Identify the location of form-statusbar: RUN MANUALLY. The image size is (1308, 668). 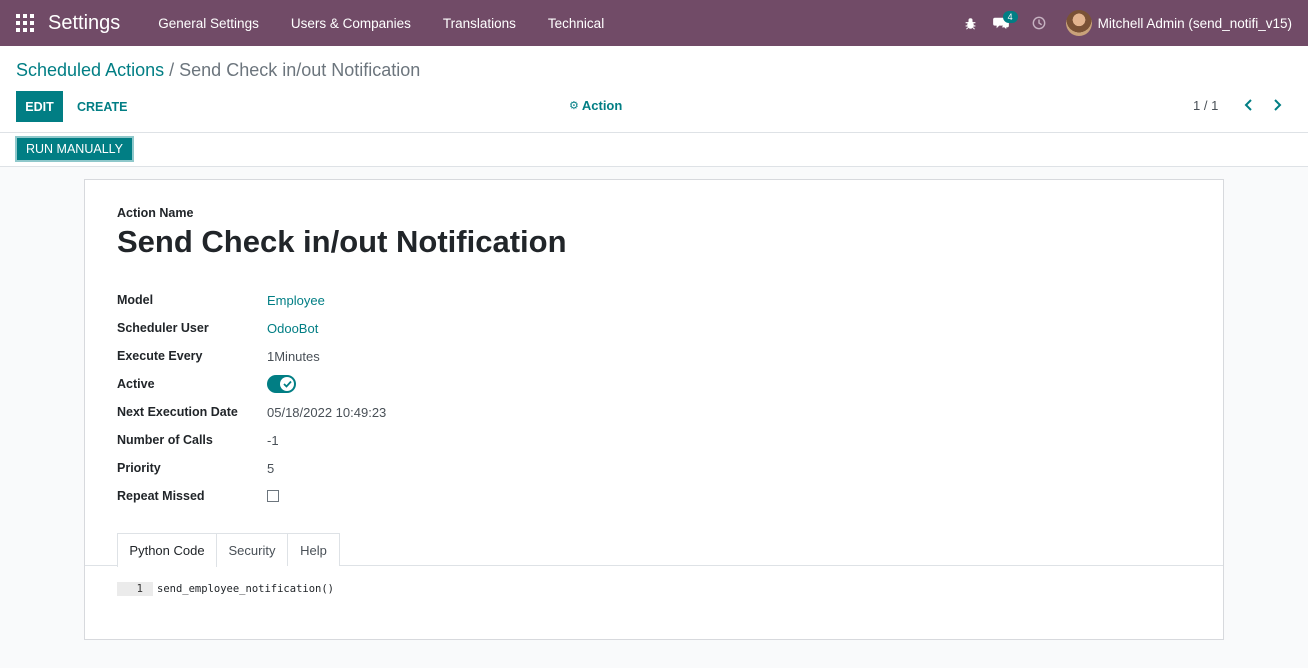
(654, 150).